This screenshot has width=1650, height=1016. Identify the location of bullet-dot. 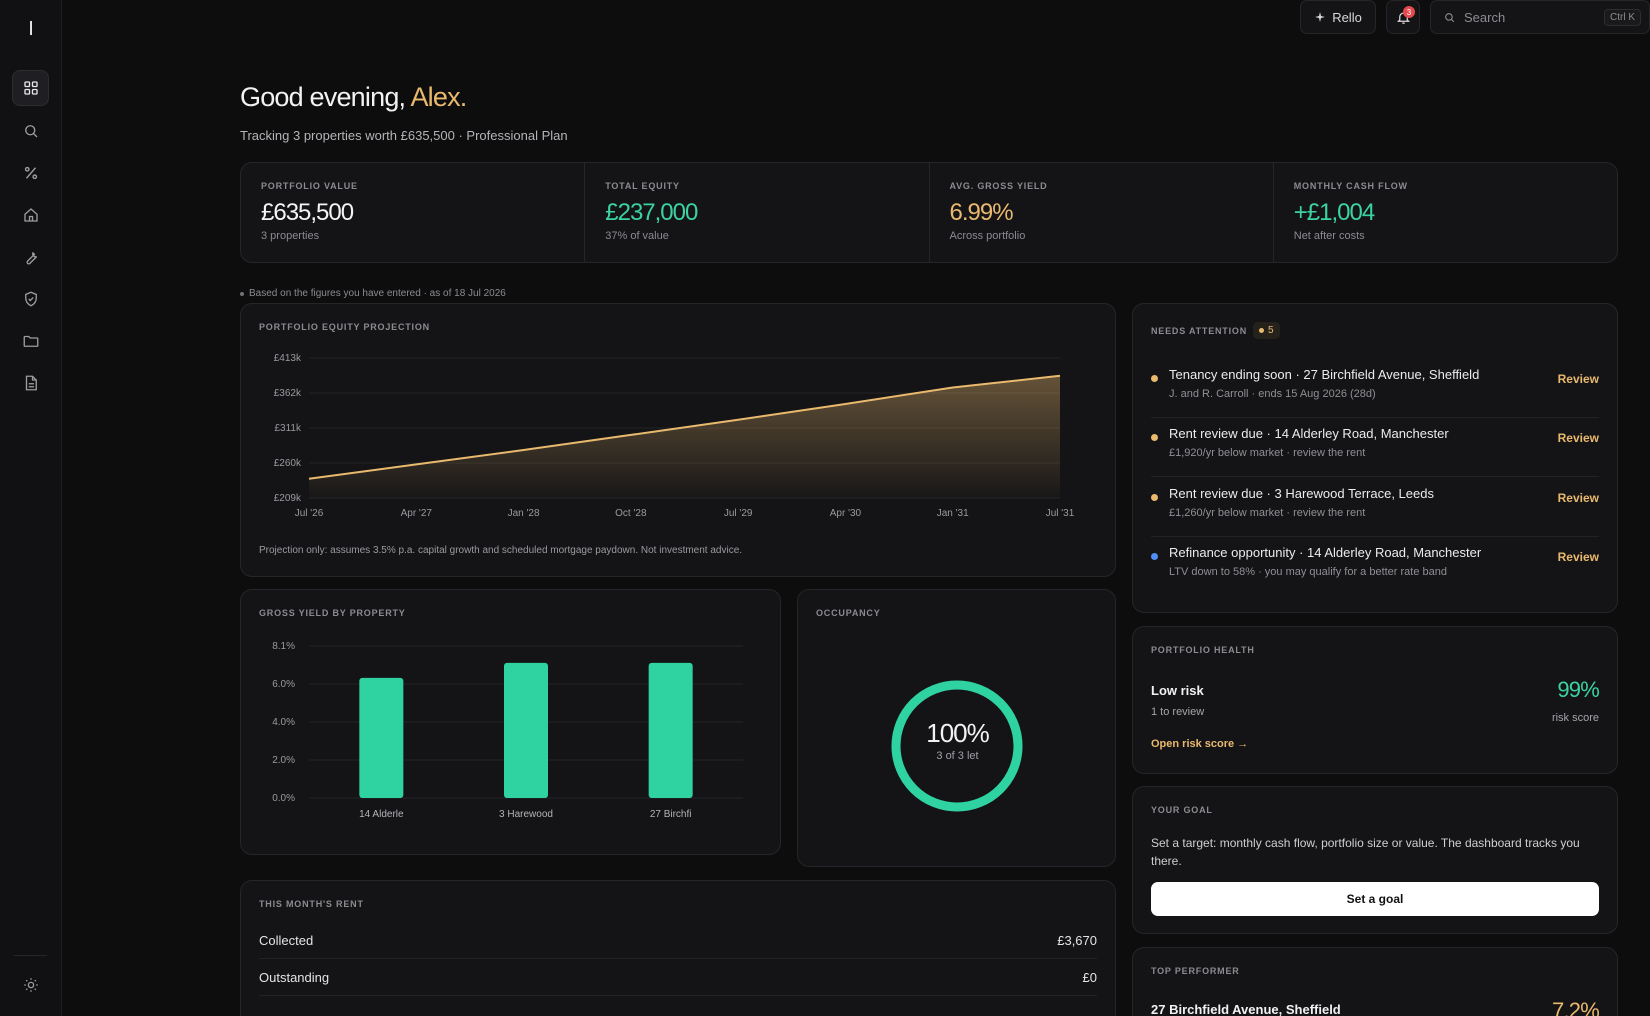
(242, 293).